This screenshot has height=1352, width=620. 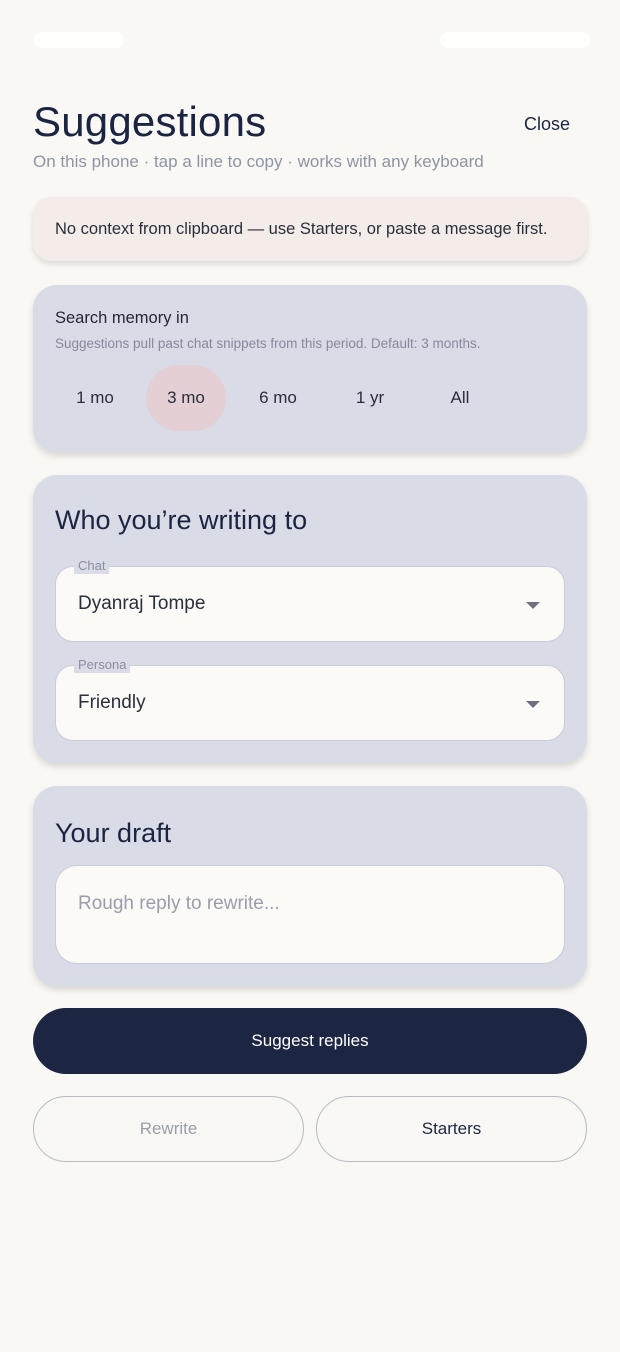 What do you see at coordinates (186, 398) in the screenshot?
I see `chip-3-months: 3 mo` at bounding box center [186, 398].